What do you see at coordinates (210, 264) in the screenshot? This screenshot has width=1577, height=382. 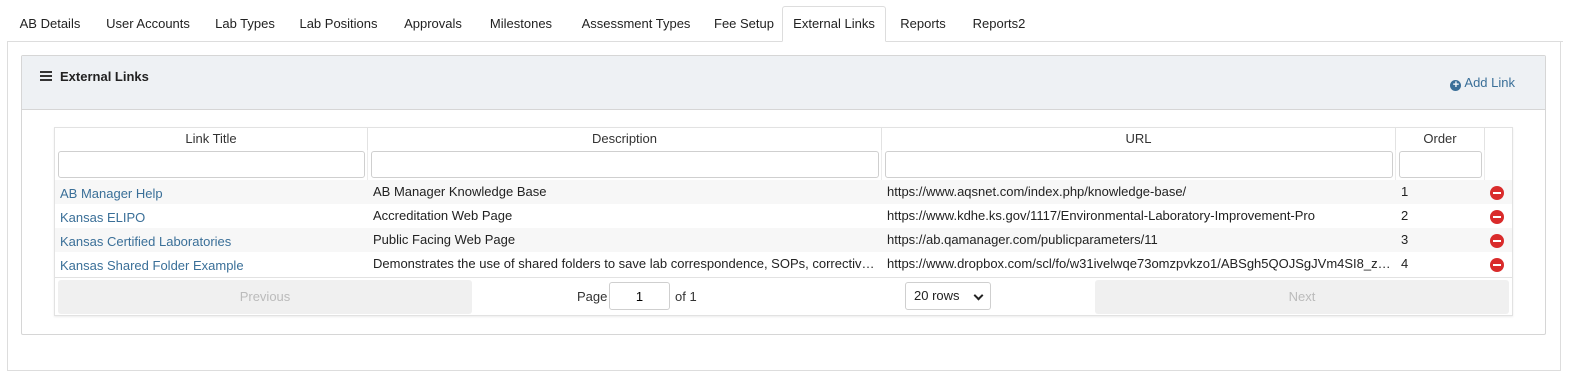 I see `link-title: Kansas Shared Folder Example` at bounding box center [210, 264].